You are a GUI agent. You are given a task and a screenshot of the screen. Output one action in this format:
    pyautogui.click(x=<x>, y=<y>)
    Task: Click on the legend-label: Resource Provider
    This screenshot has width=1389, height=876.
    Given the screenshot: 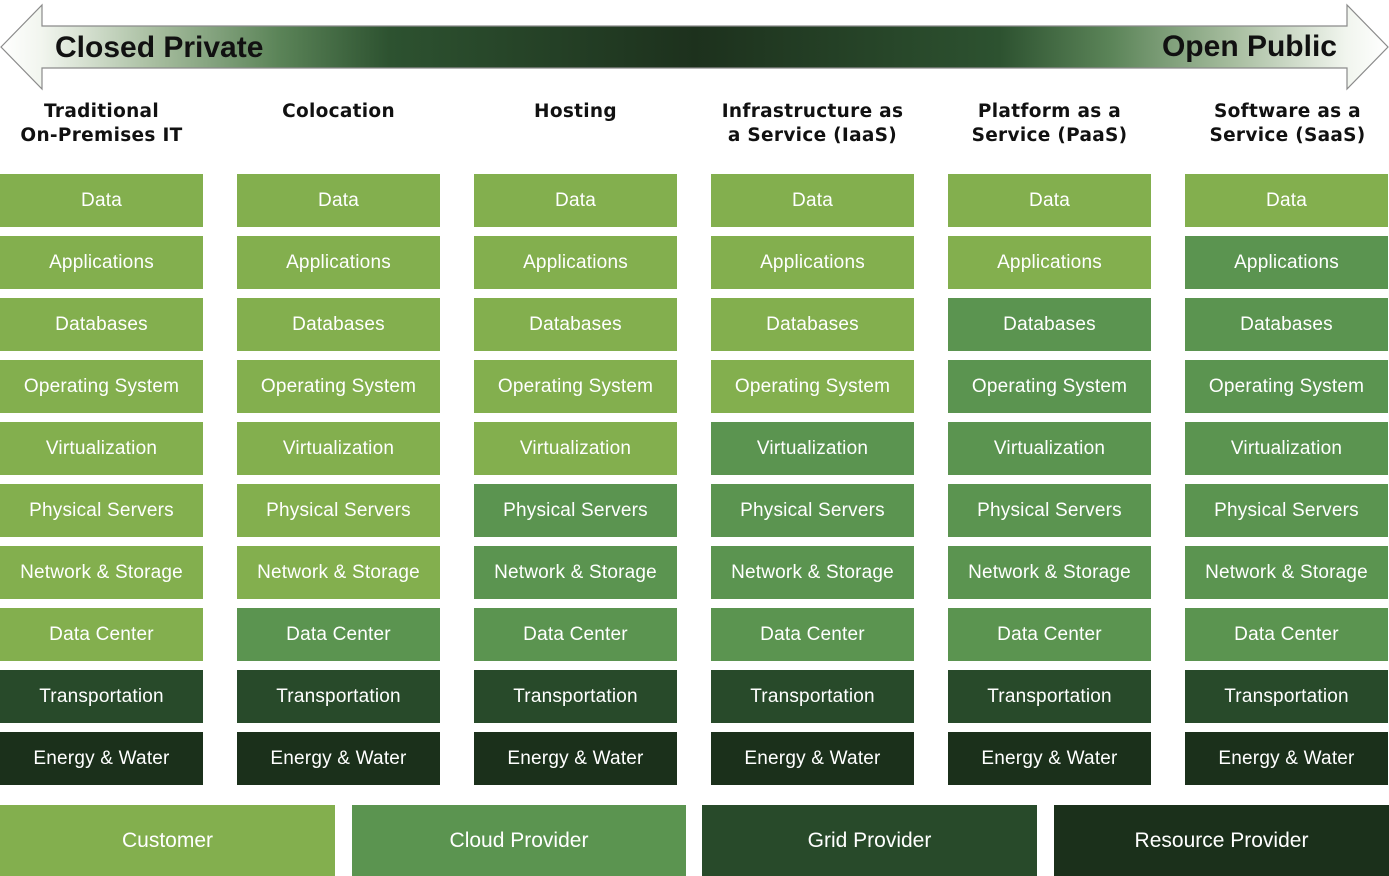 What is the action you would take?
    pyautogui.click(x=1221, y=840)
    